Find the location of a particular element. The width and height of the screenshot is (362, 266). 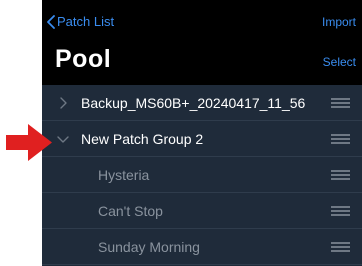

chevron-right-icon is located at coordinates (63, 103).